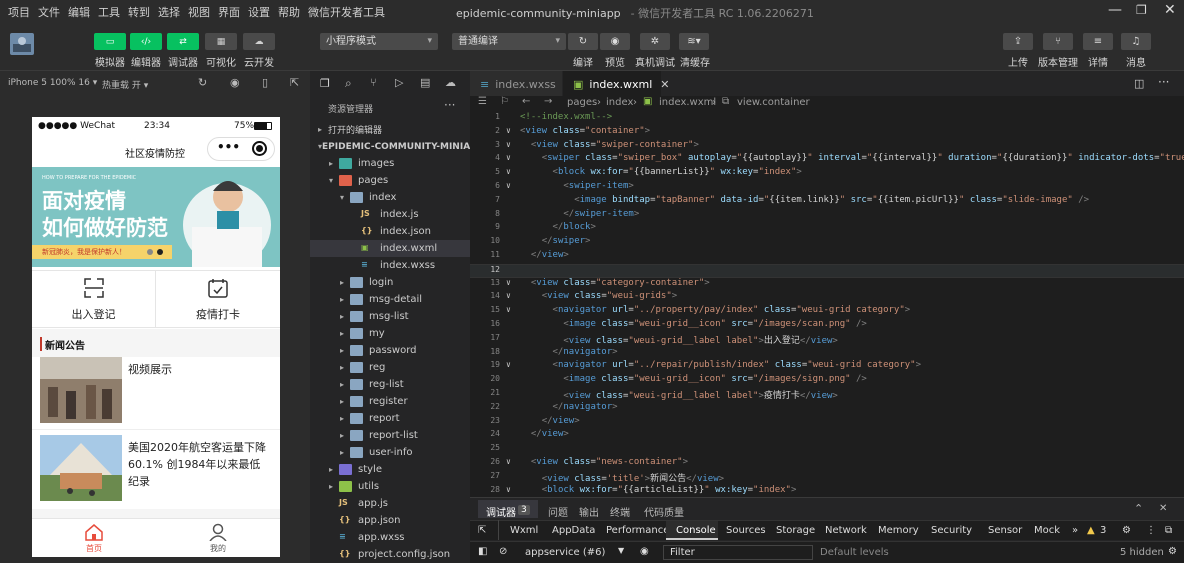  I want to click on capsule-menu: •••, so click(241, 149).